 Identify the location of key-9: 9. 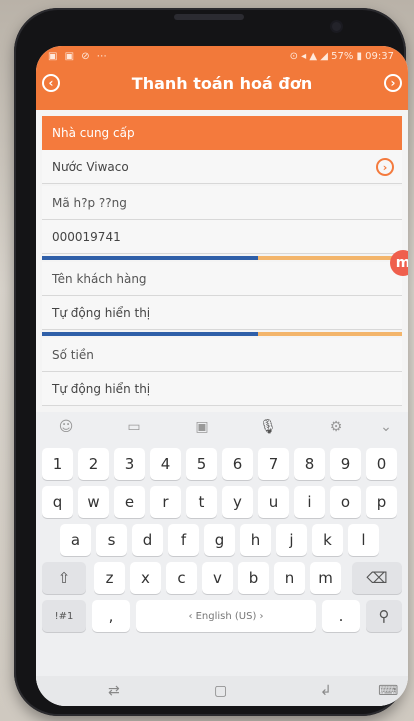
(345, 464).